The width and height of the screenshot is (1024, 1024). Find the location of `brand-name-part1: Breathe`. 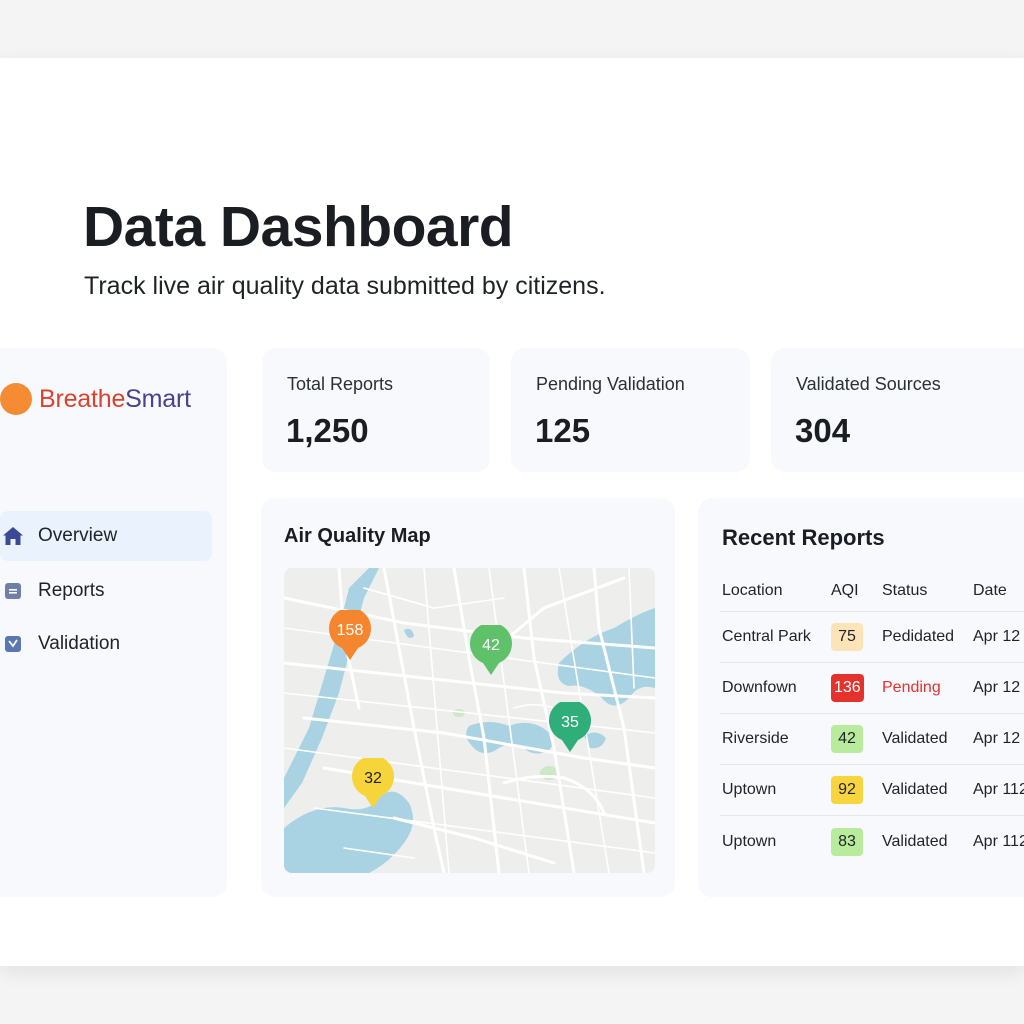

brand-name-part1: Breathe is located at coordinates (82, 398).